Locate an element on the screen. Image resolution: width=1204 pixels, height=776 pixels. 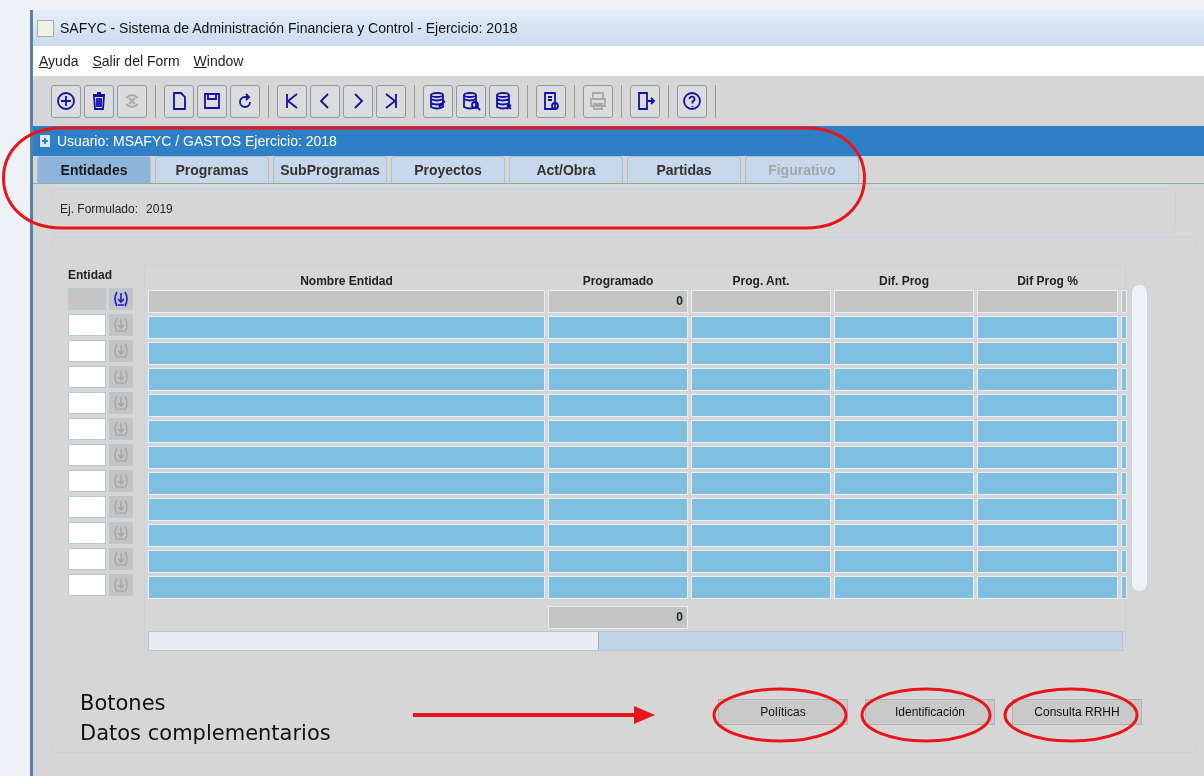
tab: SubProgramas is located at coordinates (330, 169).